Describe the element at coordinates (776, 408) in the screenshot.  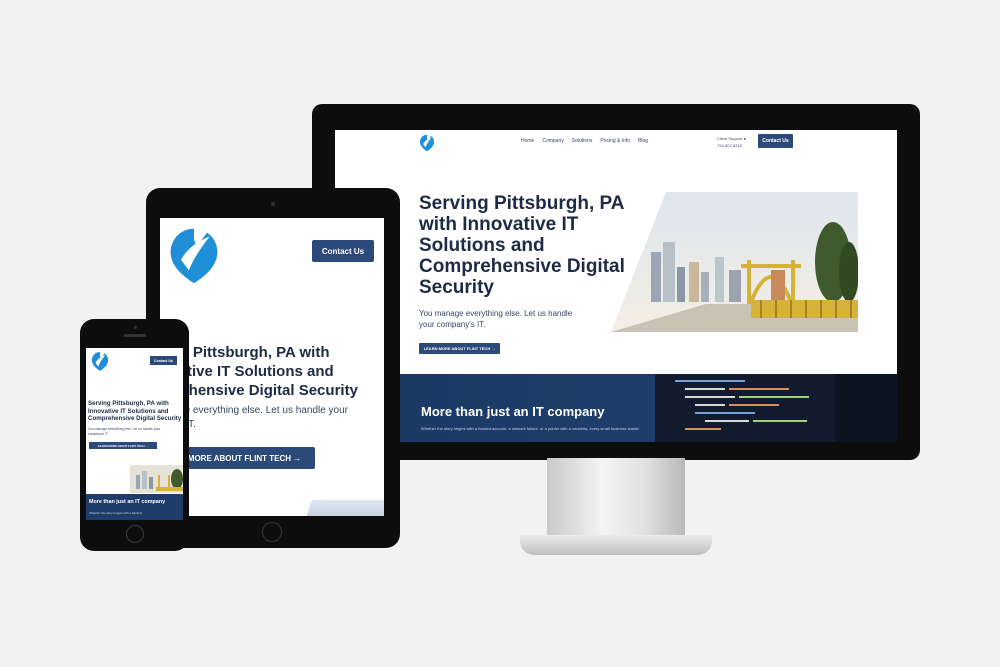
I see `code-background-image` at that location.